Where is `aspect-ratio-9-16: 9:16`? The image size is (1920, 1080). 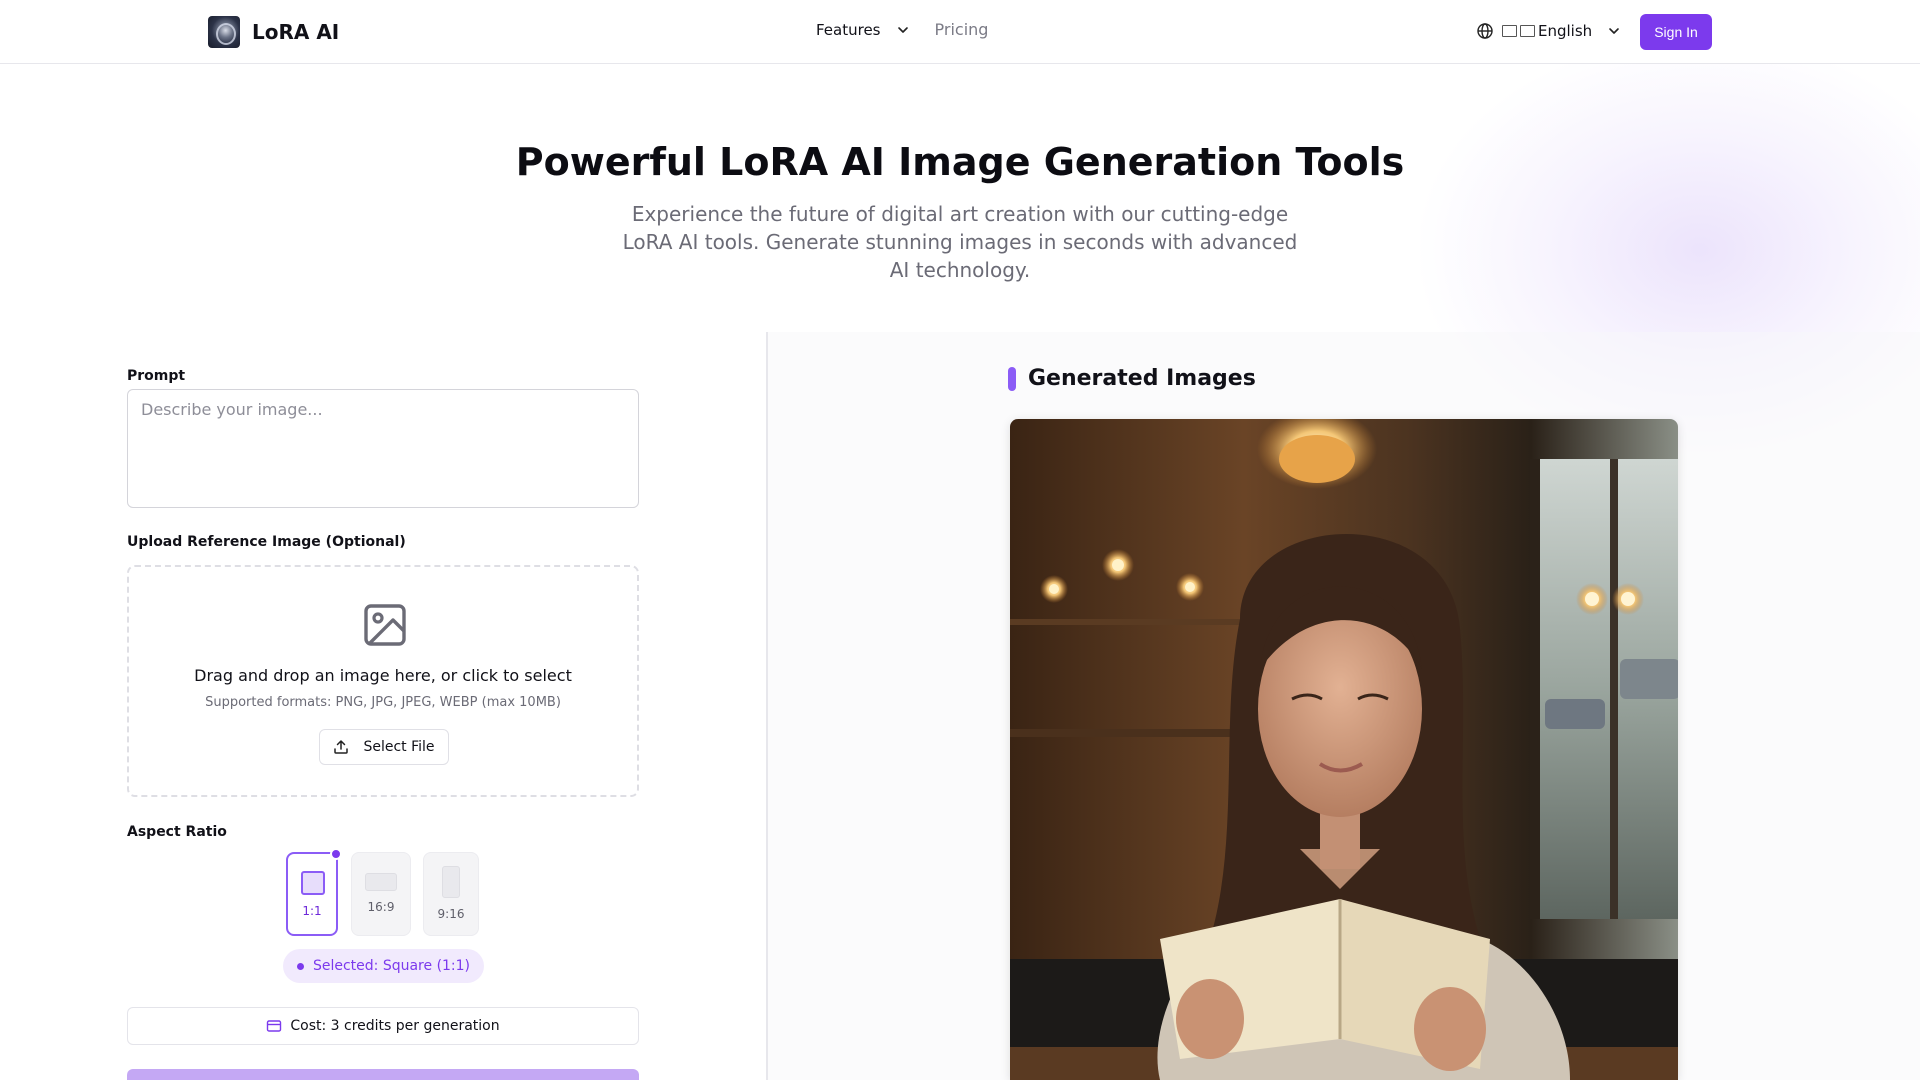
aspect-ratio-9-16: 9:16 is located at coordinates (451, 894).